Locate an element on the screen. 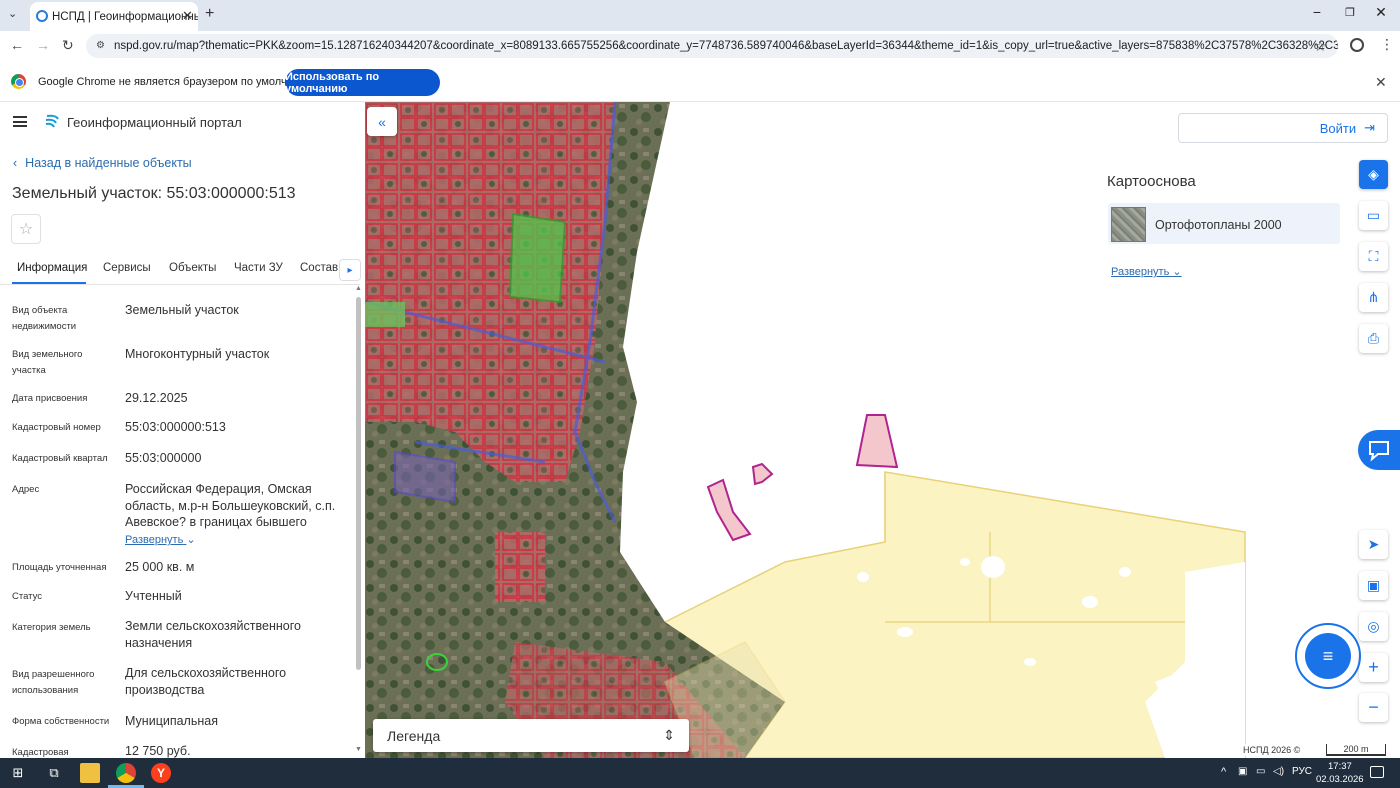 The height and width of the screenshot is (788, 1400). back-to-results-link: ‹ Назад в найденные объекты is located at coordinates (102, 163).